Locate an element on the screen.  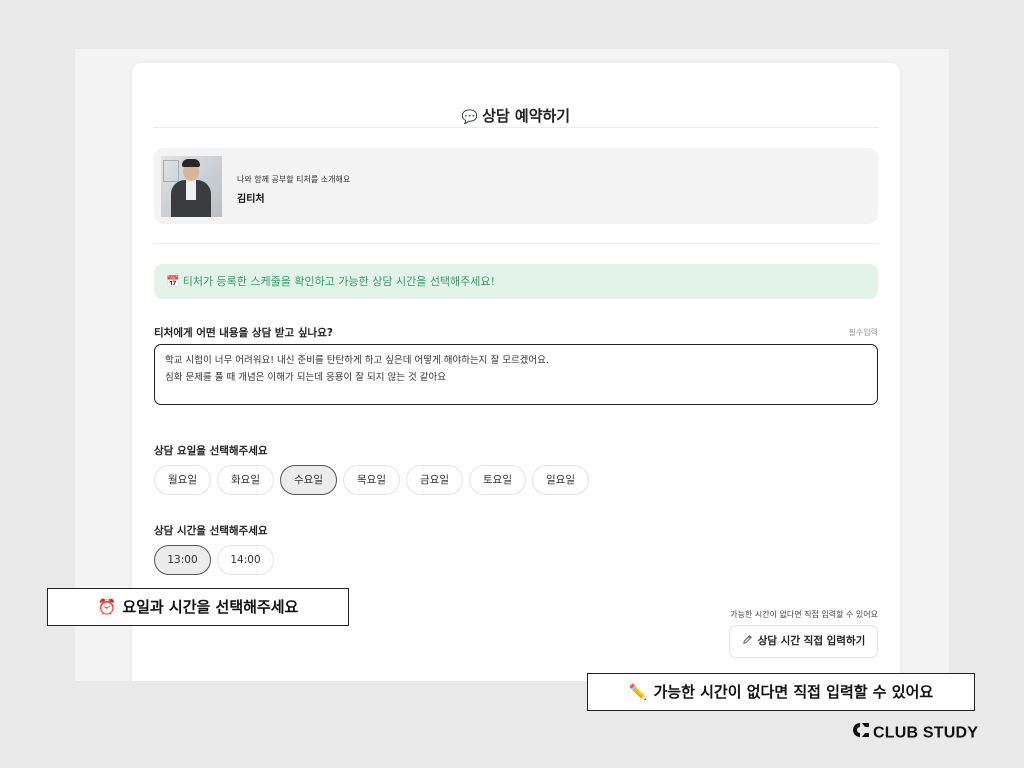
teacher-name: 김티처 is located at coordinates (251, 199).